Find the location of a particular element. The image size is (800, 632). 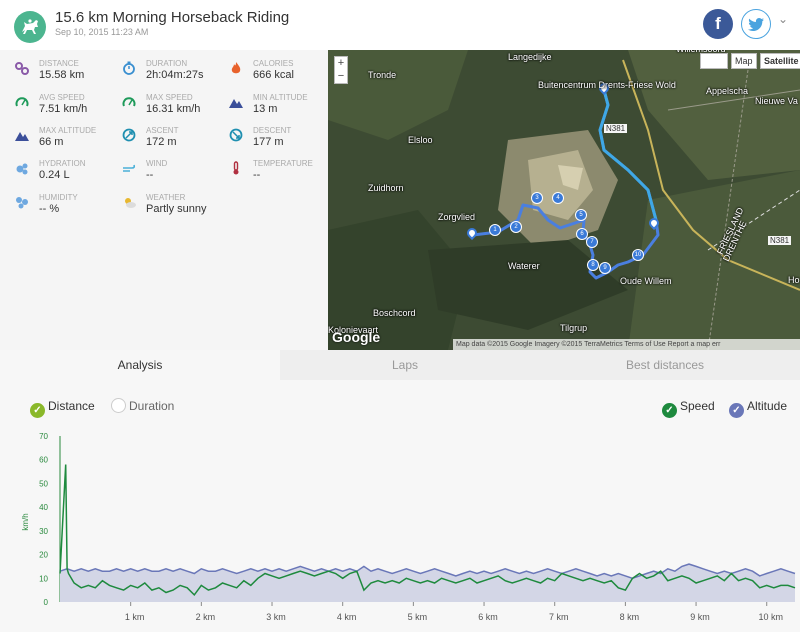

stat-value: 16.31 km/h is located at coordinates (173, 109).